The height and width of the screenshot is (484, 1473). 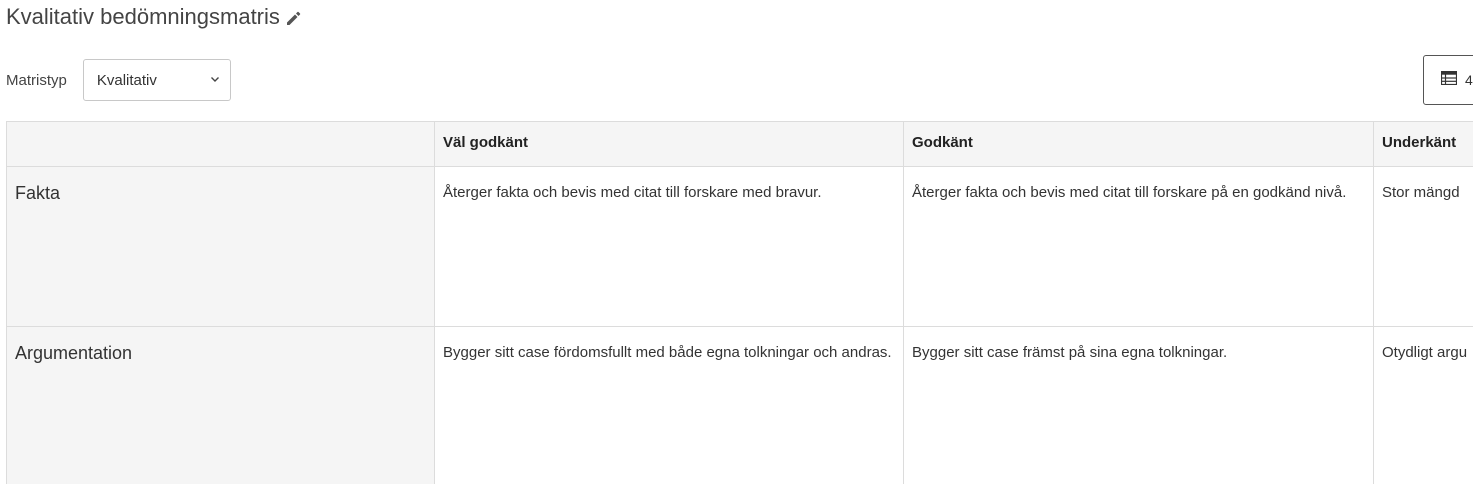 I want to click on criterion-fakta: Fakta, so click(x=220, y=246).